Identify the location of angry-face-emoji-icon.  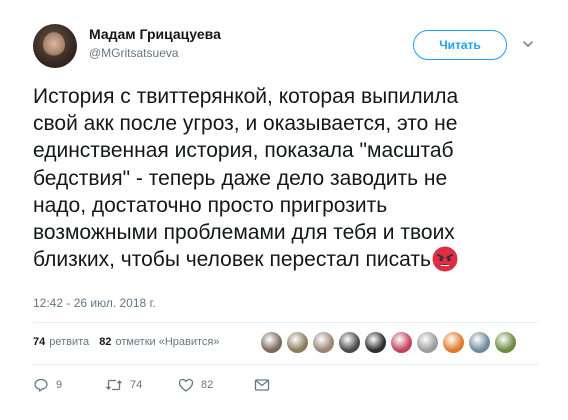
(445, 259).